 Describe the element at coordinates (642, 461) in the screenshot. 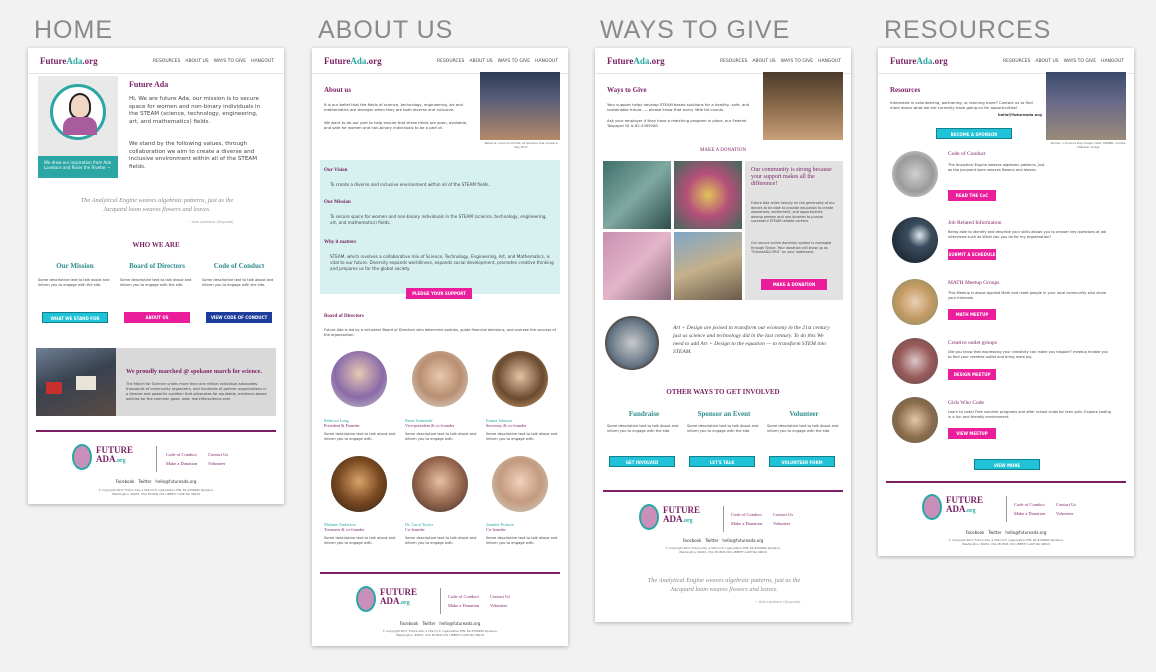

I see `get-involved-button: GET INVOLVED` at that location.